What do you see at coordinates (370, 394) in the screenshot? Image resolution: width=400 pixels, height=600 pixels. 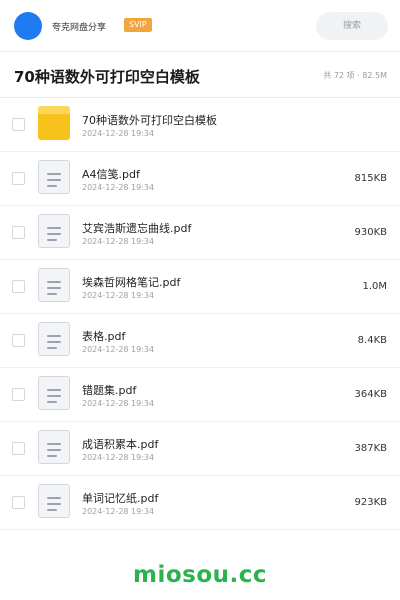 I see `file-size: 364KB` at bounding box center [370, 394].